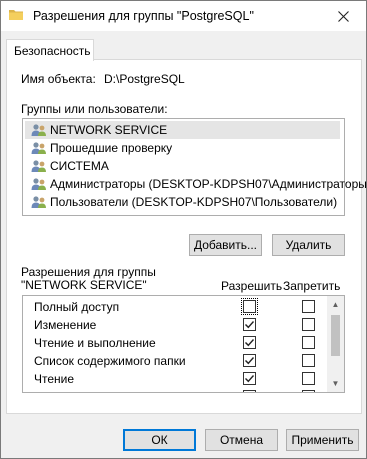 The width and height of the screenshot is (367, 459). Describe the element at coordinates (77, 307) in the screenshot. I see `permission-label: Полный доступ` at that location.